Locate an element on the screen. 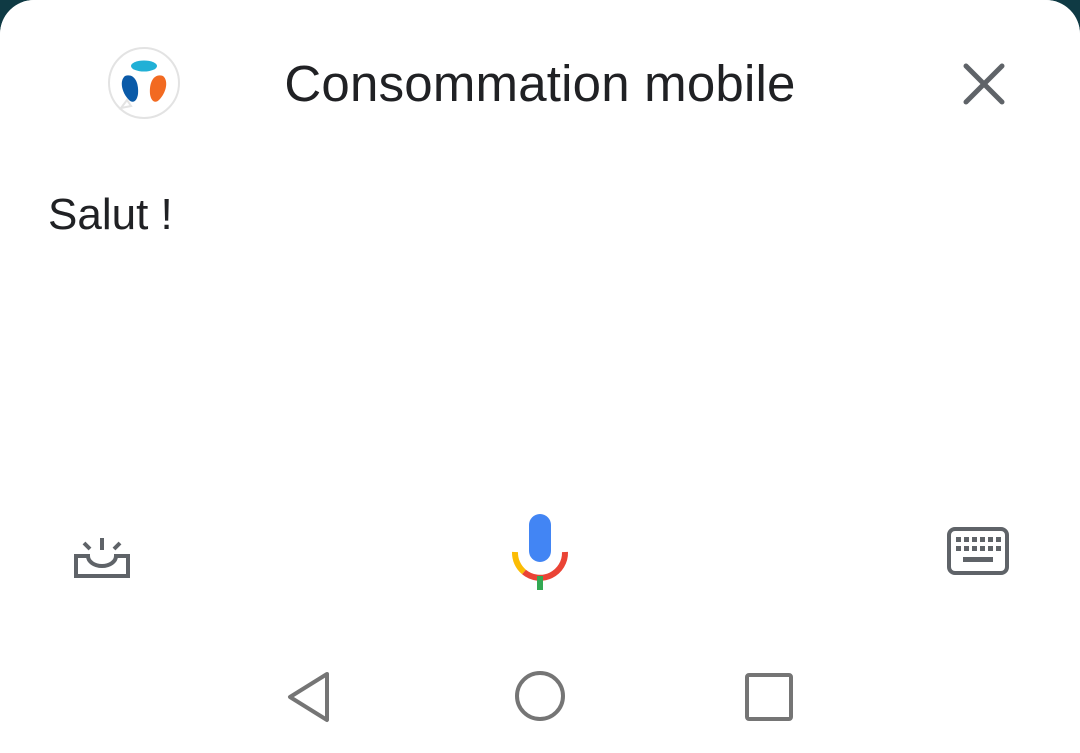 This screenshot has height=753, width=1080. inbox-button is located at coordinates (102, 548).